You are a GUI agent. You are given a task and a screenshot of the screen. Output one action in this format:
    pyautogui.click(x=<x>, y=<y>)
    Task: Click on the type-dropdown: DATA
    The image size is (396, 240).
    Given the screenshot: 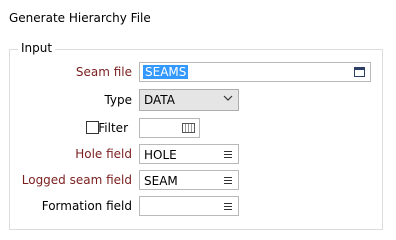 What is the action you would take?
    pyautogui.click(x=189, y=100)
    